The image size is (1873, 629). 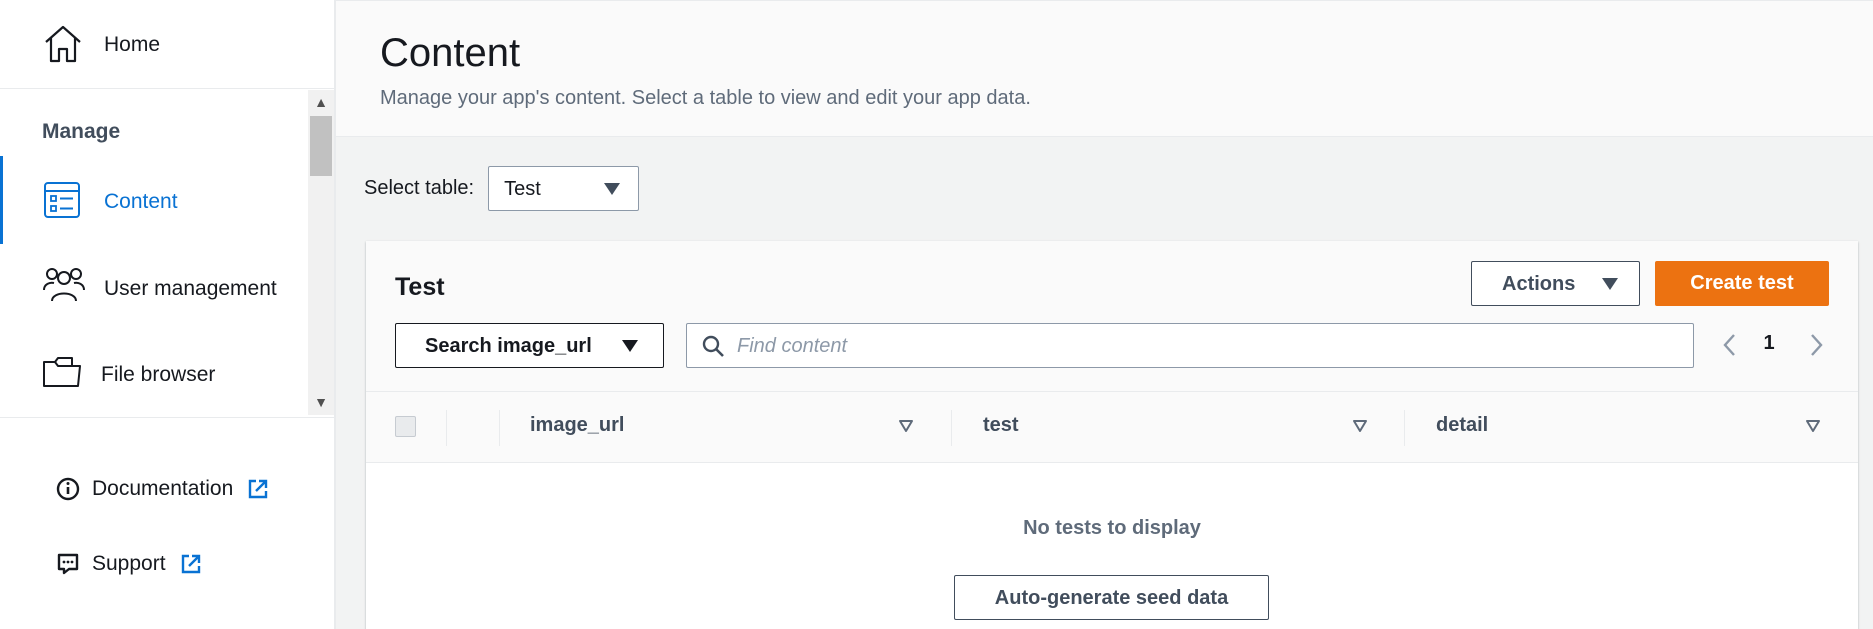 What do you see at coordinates (1539, 284) in the screenshot?
I see `actions-button-label: Actions` at bounding box center [1539, 284].